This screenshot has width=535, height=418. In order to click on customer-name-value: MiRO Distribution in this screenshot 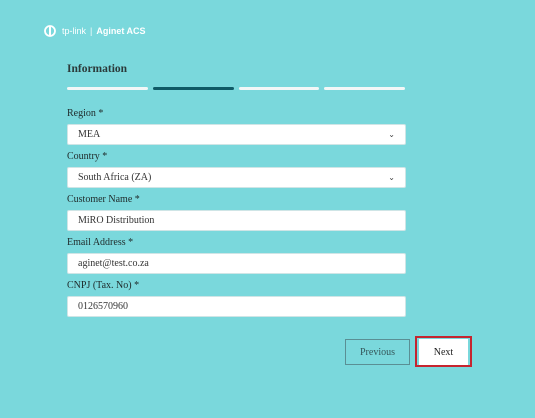, I will do `click(116, 220)`.